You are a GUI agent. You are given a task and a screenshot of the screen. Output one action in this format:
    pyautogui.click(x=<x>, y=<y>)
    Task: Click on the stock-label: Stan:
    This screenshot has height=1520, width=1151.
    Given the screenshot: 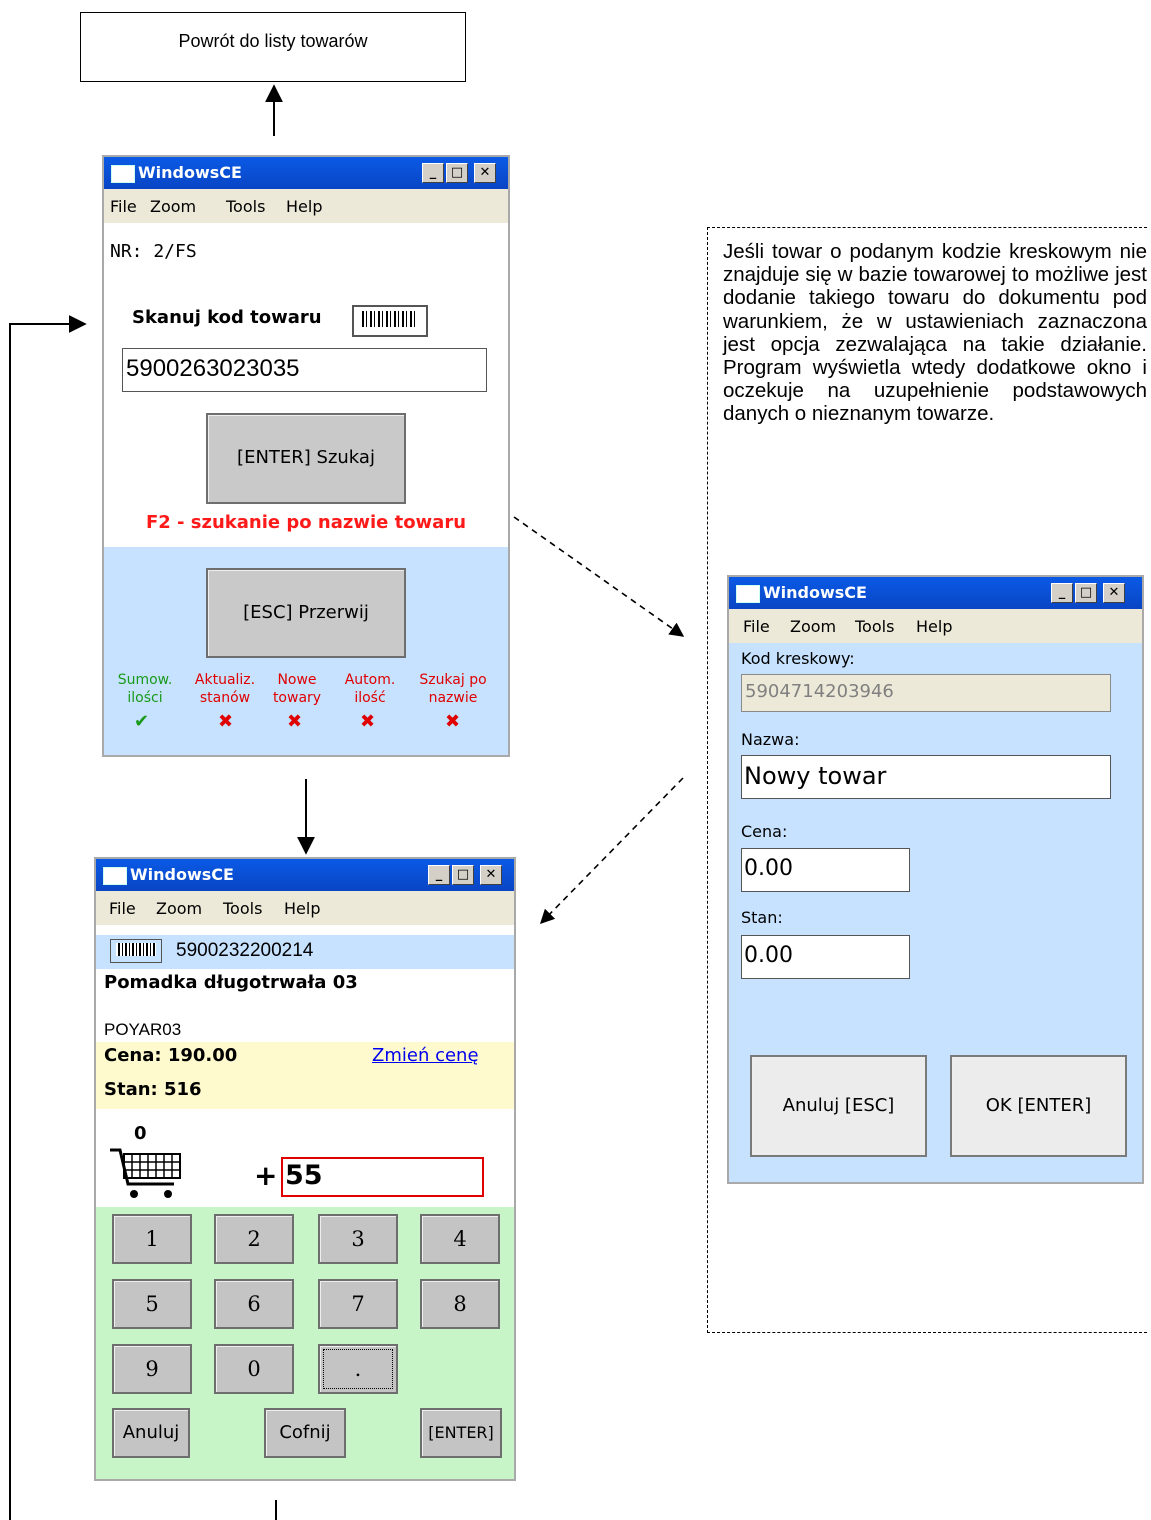 What is the action you would take?
    pyautogui.click(x=762, y=917)
    